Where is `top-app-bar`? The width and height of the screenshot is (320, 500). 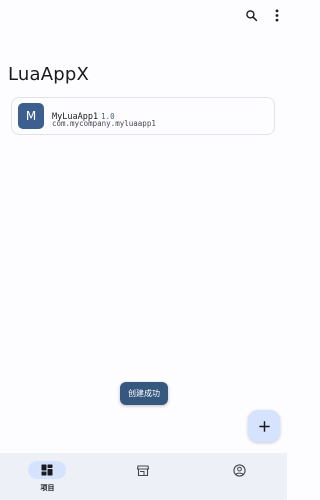 top-app-bar is located at coordinates (143, 15).